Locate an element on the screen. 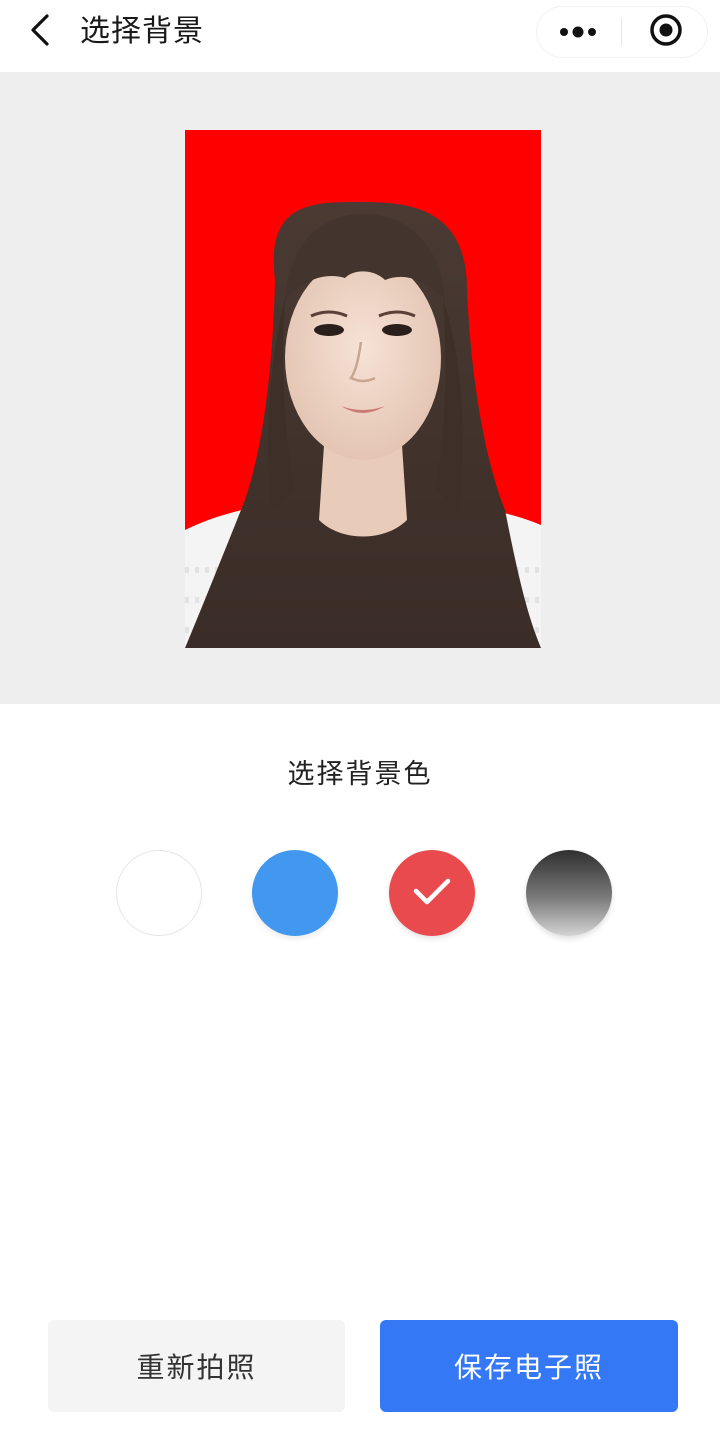 The width and height of the screenshot is (720, 1432). swatch-gradient-gray is located at coordinates (569, 893).